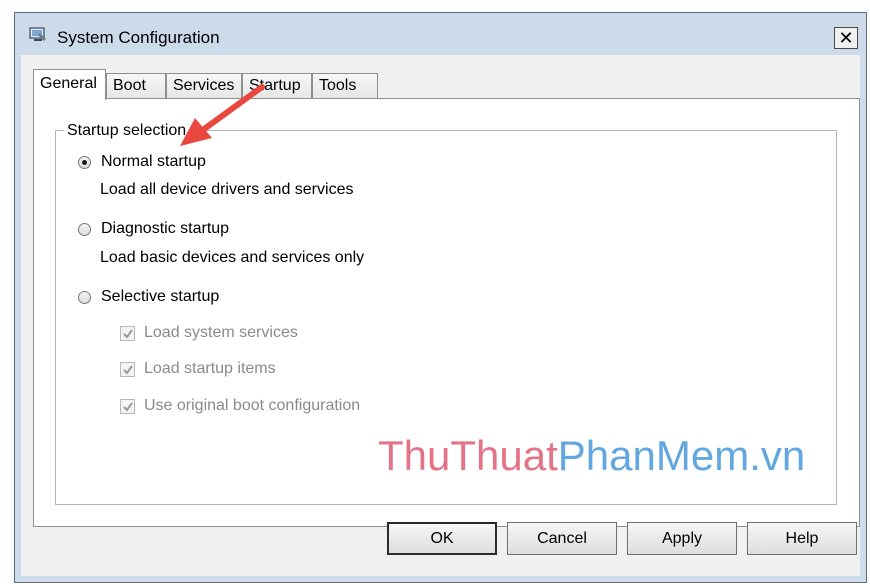  Describe the element at coordinates (681, 455) in the screenshot. I see `watermark-part2: PhanMem.vn` at that location.